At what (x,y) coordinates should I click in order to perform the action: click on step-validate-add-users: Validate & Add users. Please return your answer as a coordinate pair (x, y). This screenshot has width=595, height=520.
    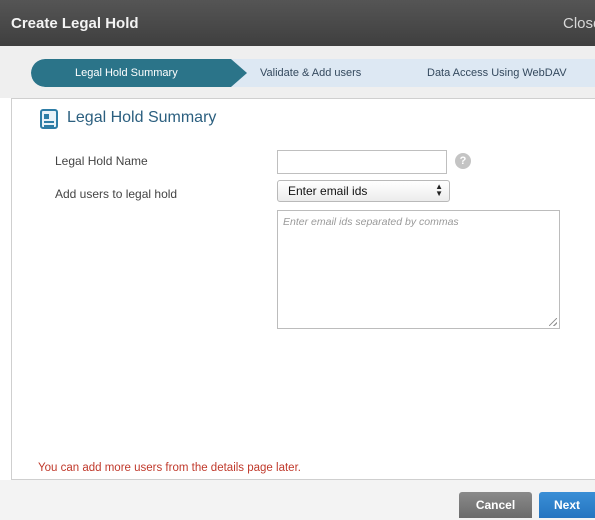
    Looking at the image, I should click on (310, 73).